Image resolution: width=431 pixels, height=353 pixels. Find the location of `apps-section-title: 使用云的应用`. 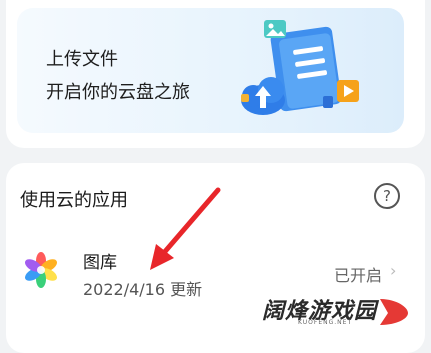

apps-section-title: 使用云的应用 is located at coordinates (74, 200).